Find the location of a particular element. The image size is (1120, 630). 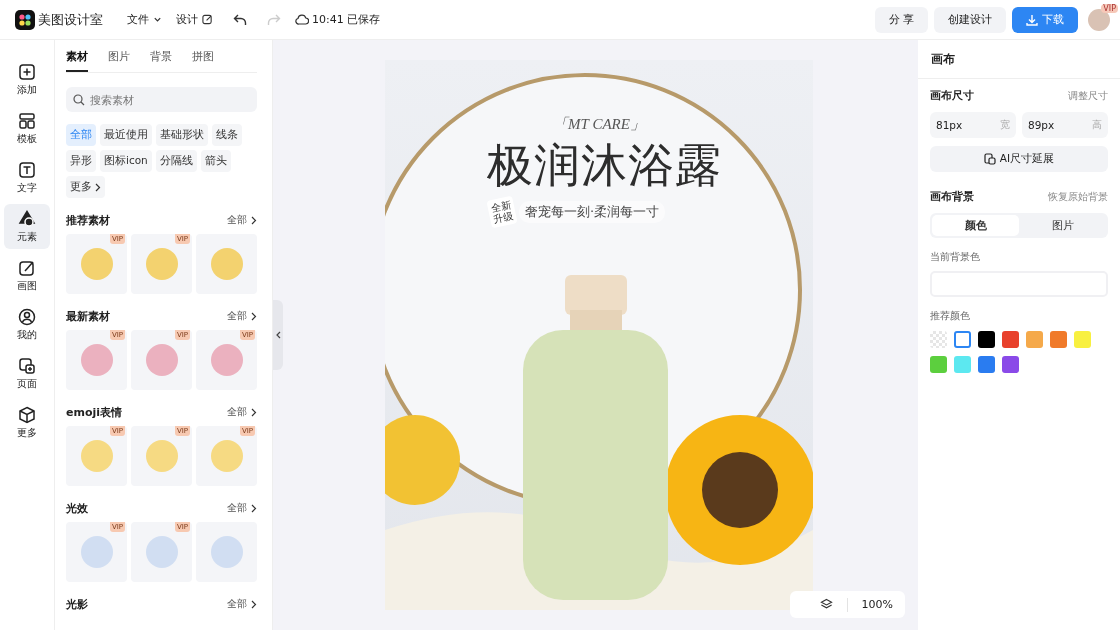

width-field: 81px 宽 is located at coordinates (973, 125).